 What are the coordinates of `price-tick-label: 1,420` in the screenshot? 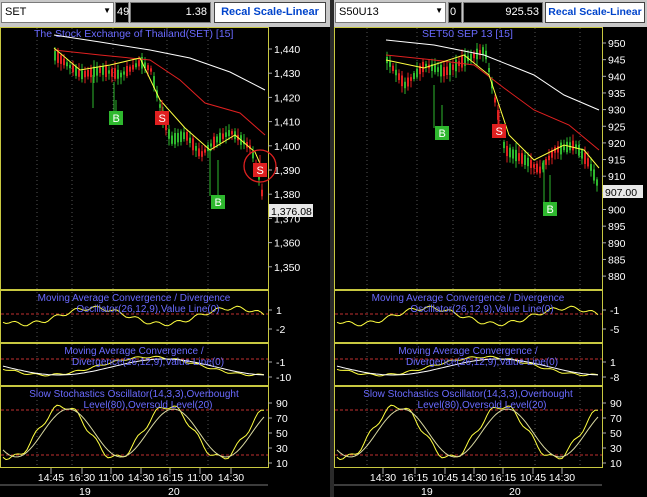 It's located at (287, 98).